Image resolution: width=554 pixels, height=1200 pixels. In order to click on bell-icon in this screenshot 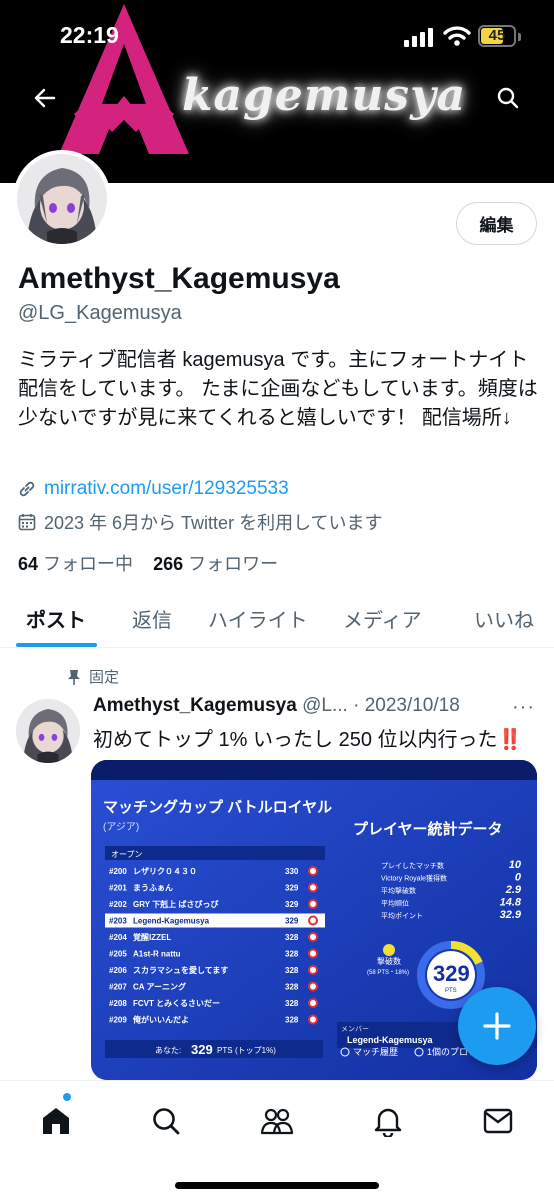, I will do `click(388, 1122)`.